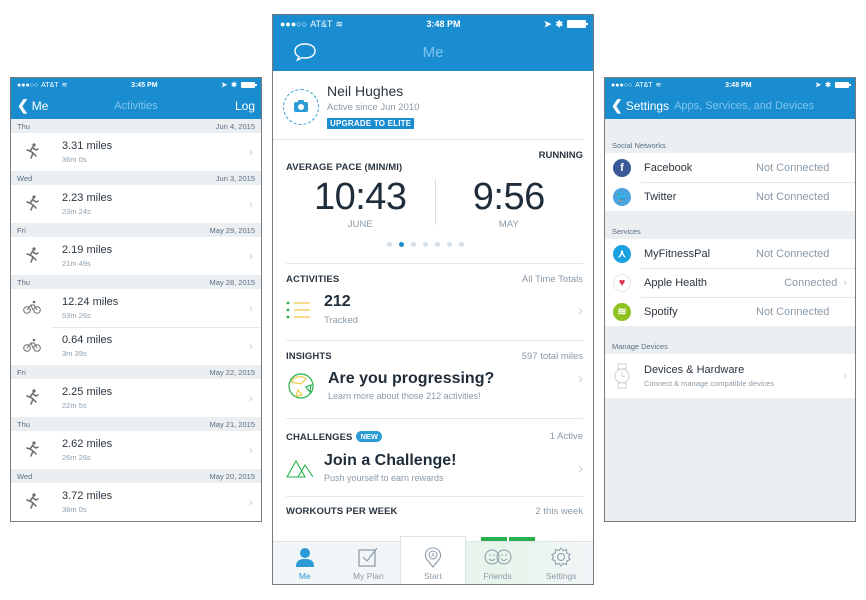 This screenshot has height=600, width=866. Describe the element at coordinates (136, 346) in the screenshot. I see `activity-row: 0.64 miles 3m 39s ›` at that location.